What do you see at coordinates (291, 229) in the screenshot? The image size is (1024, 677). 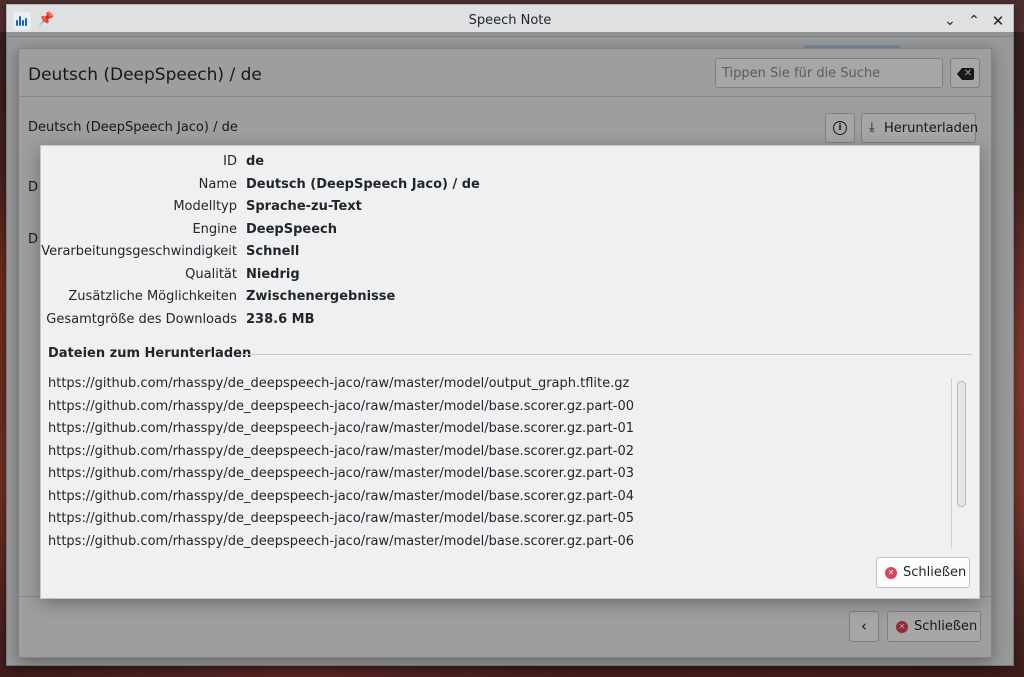 I see `property-value: DeepSpeech` at bounding box center [291, 229].